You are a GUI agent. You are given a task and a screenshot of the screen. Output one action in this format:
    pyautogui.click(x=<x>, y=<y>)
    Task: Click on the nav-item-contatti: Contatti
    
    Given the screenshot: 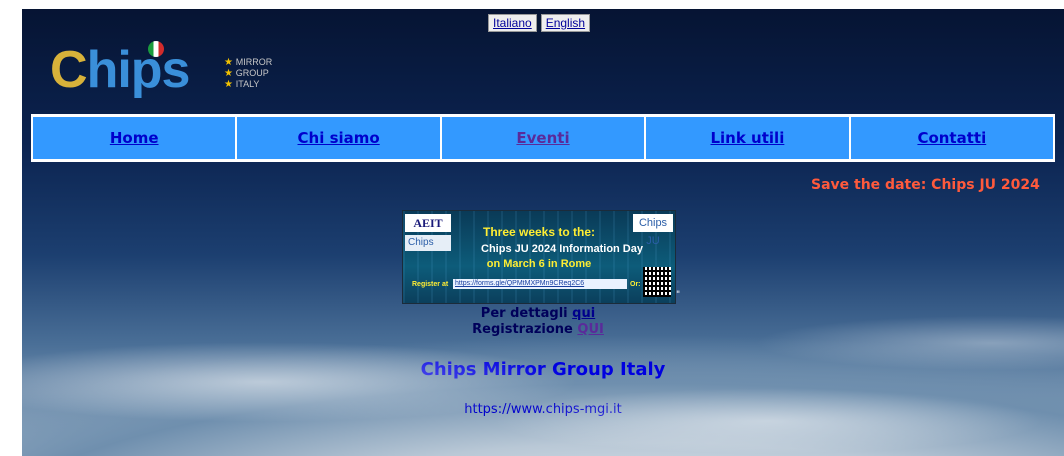 What is the action you would take?
    pyautogui.click(x=952, y=138)
    